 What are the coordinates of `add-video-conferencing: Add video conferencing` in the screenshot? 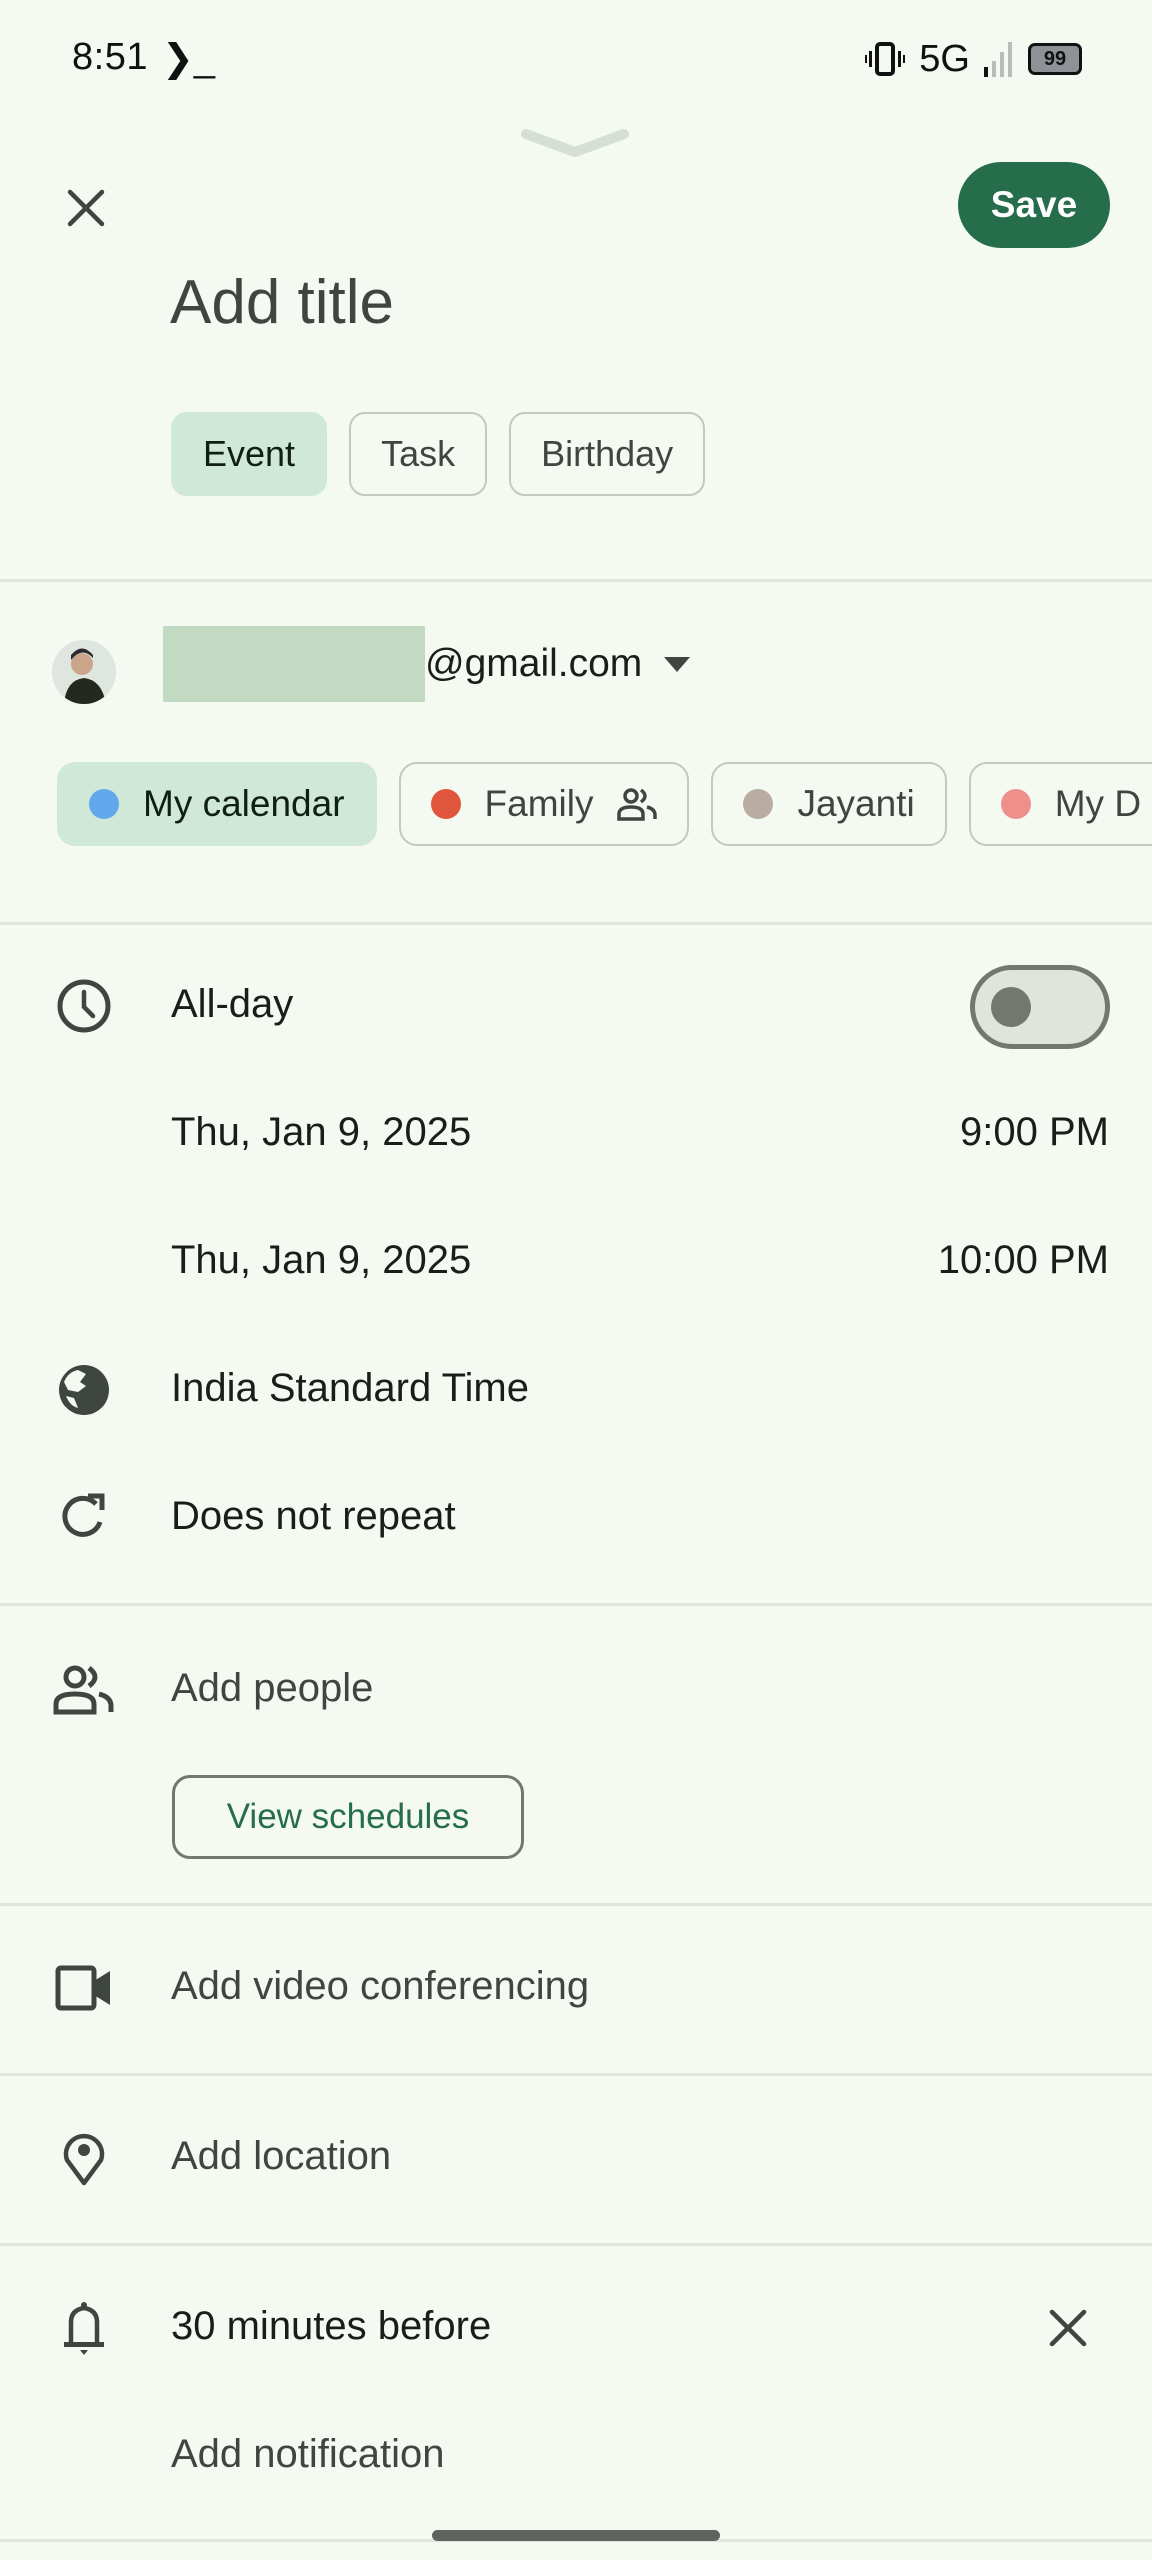 It's located at (380, 1986).